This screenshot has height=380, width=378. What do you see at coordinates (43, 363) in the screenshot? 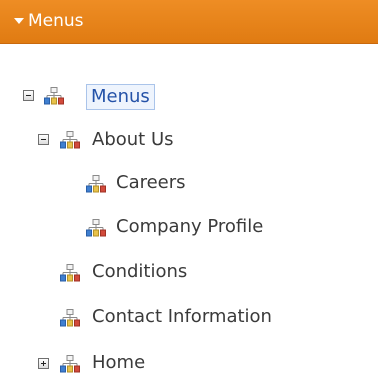
I see `expand-toggle-icon` at bounding box center [43, 363].